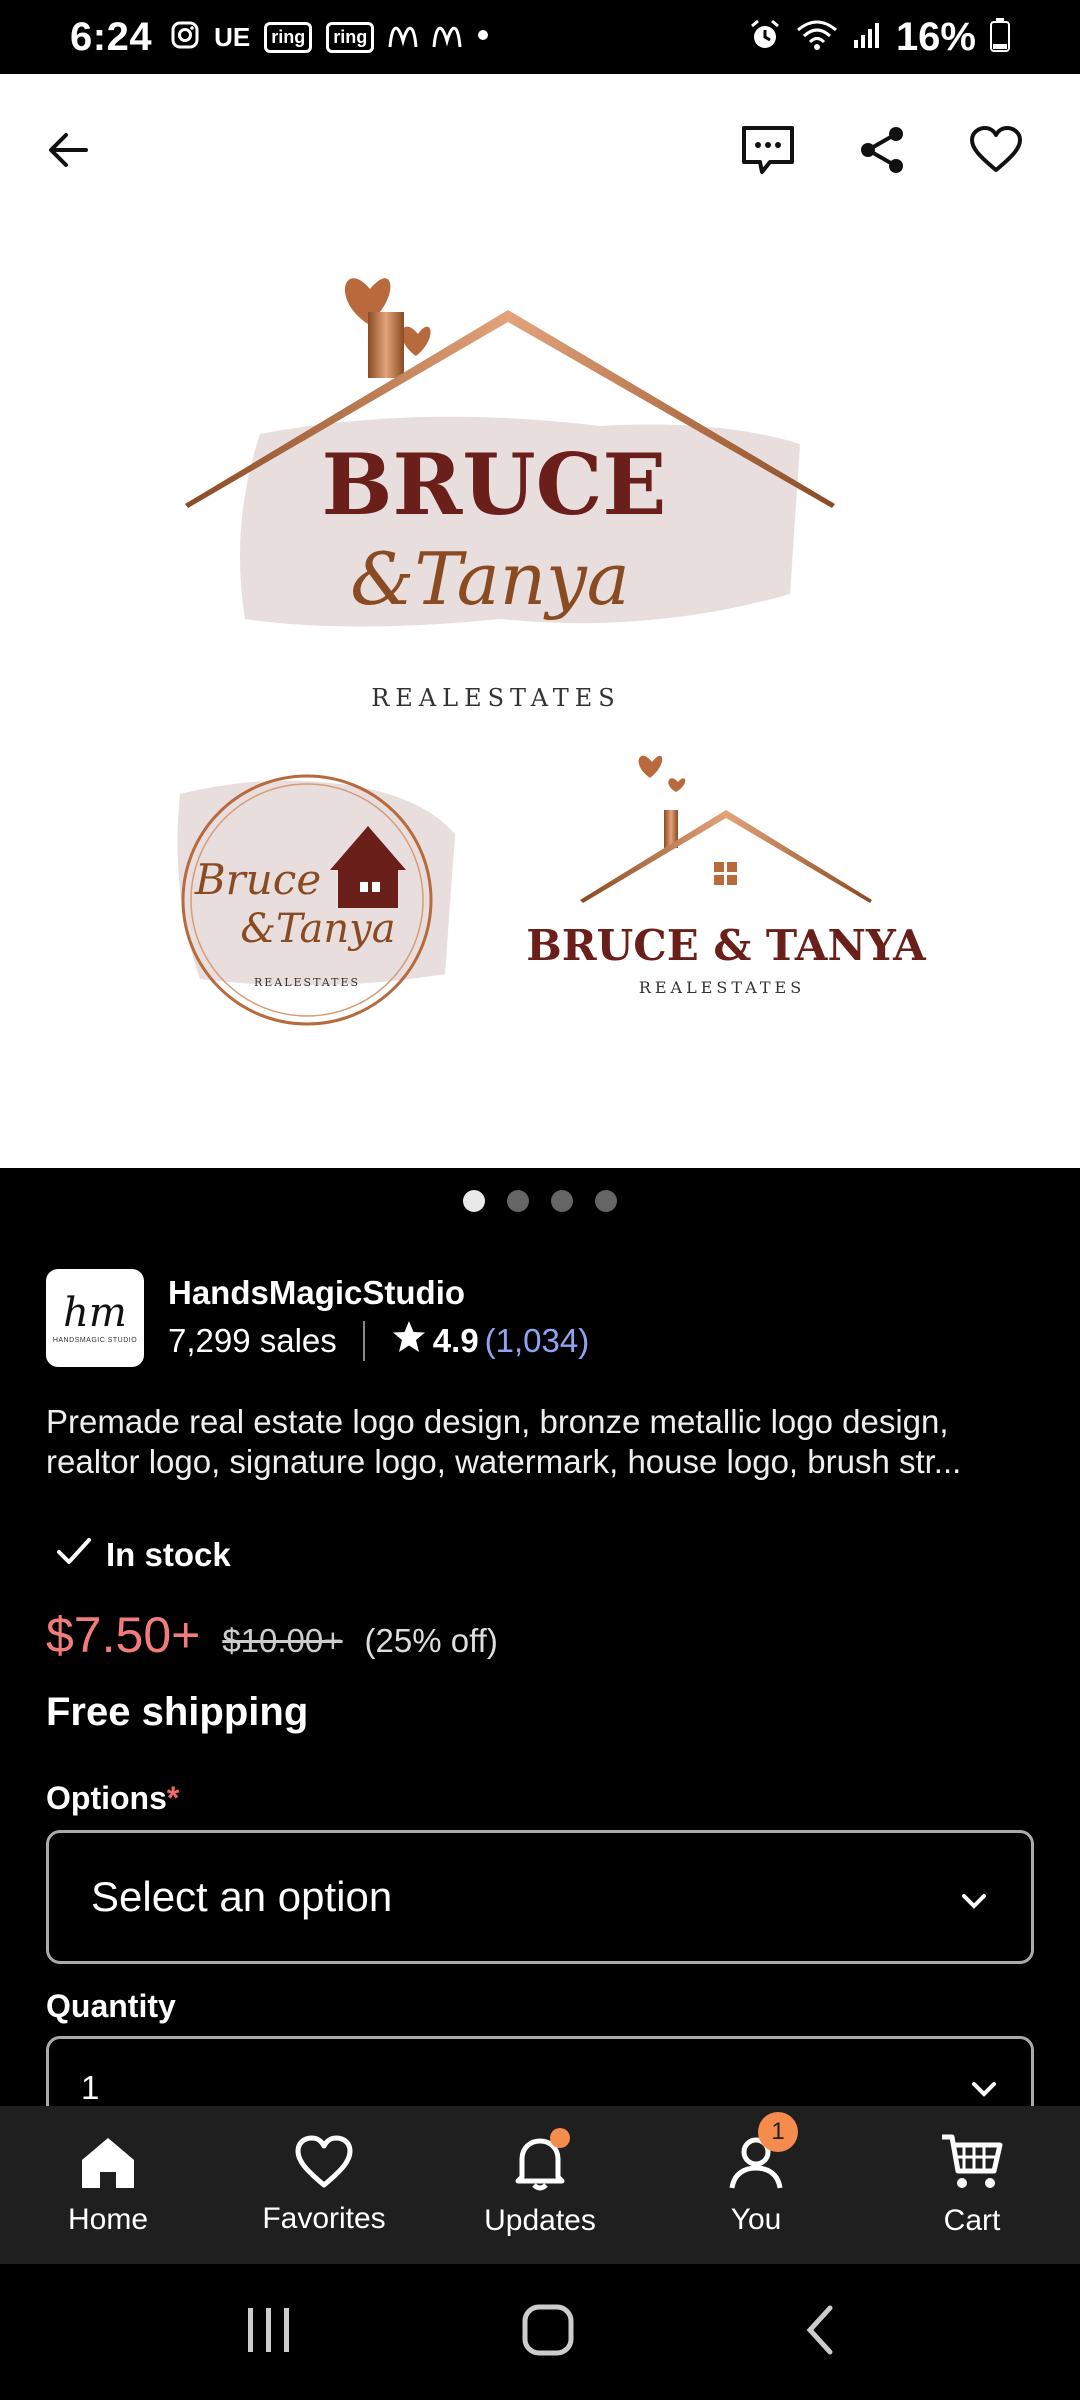 The image size is (1080, 2400). Describe the element at coordinates (496, 698) in the screenshot. I see `logo-main-sub: REALESTATES` at that location.